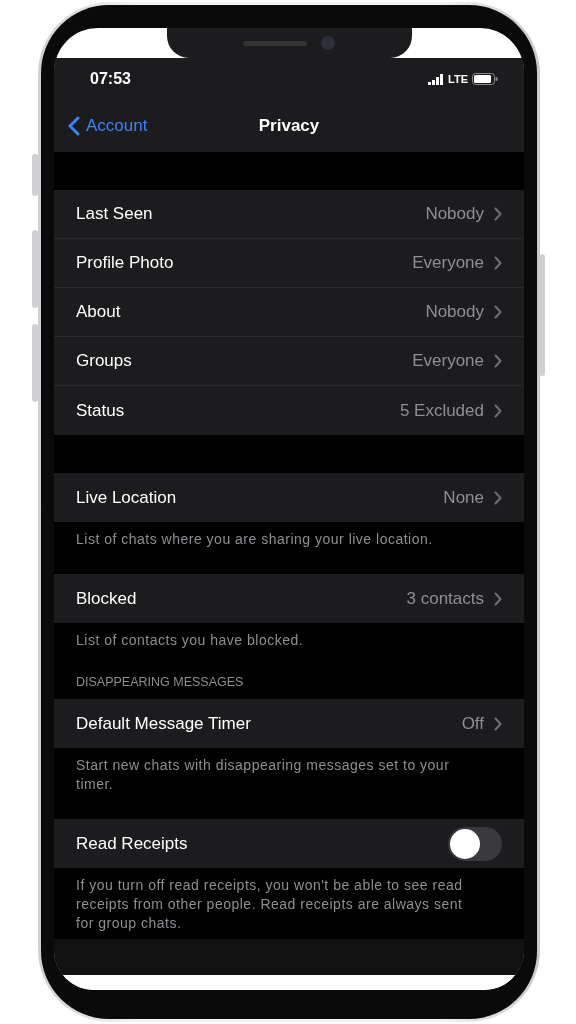  I want to click on row-value: None, so click(463, 497).